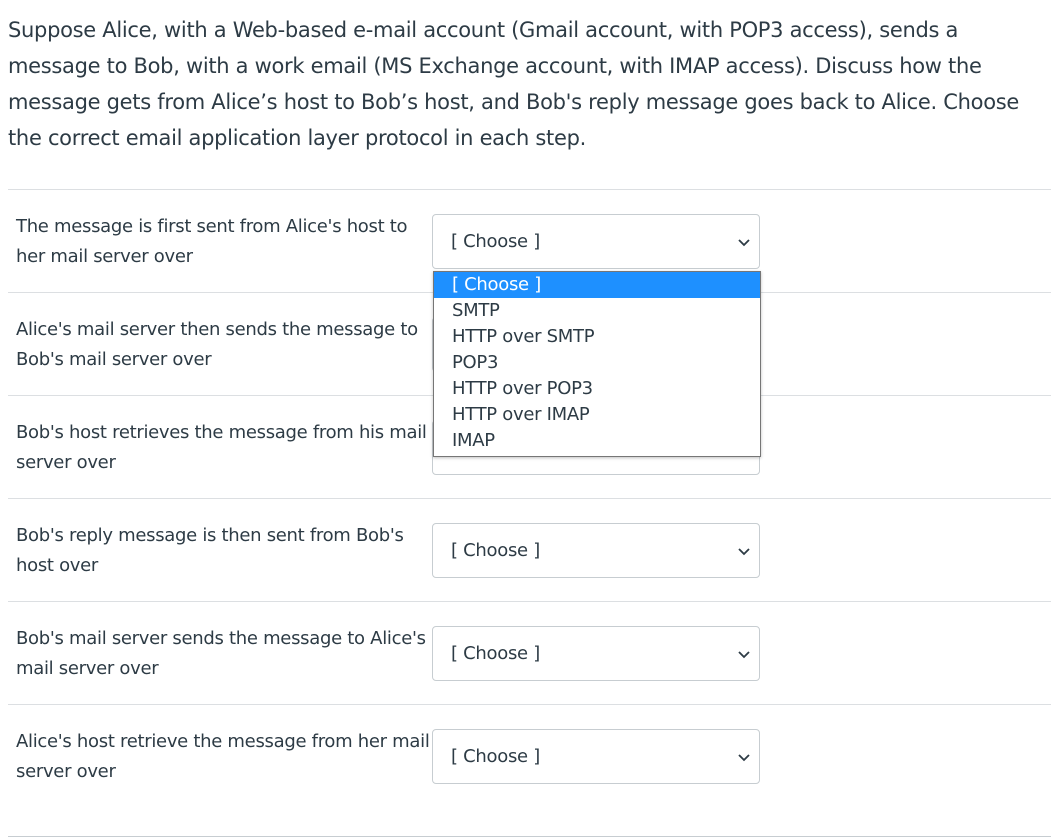 The image size is (1051, 838). Describe the element at coordinates (597, 337) in the screenshot. I see `dropdown-option-http-over-smtp: HTTP over SMTP` at that location.